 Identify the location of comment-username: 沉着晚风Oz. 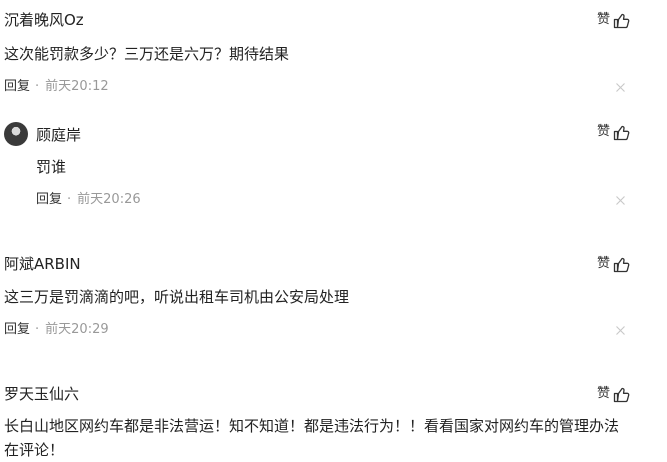
(44, 20).